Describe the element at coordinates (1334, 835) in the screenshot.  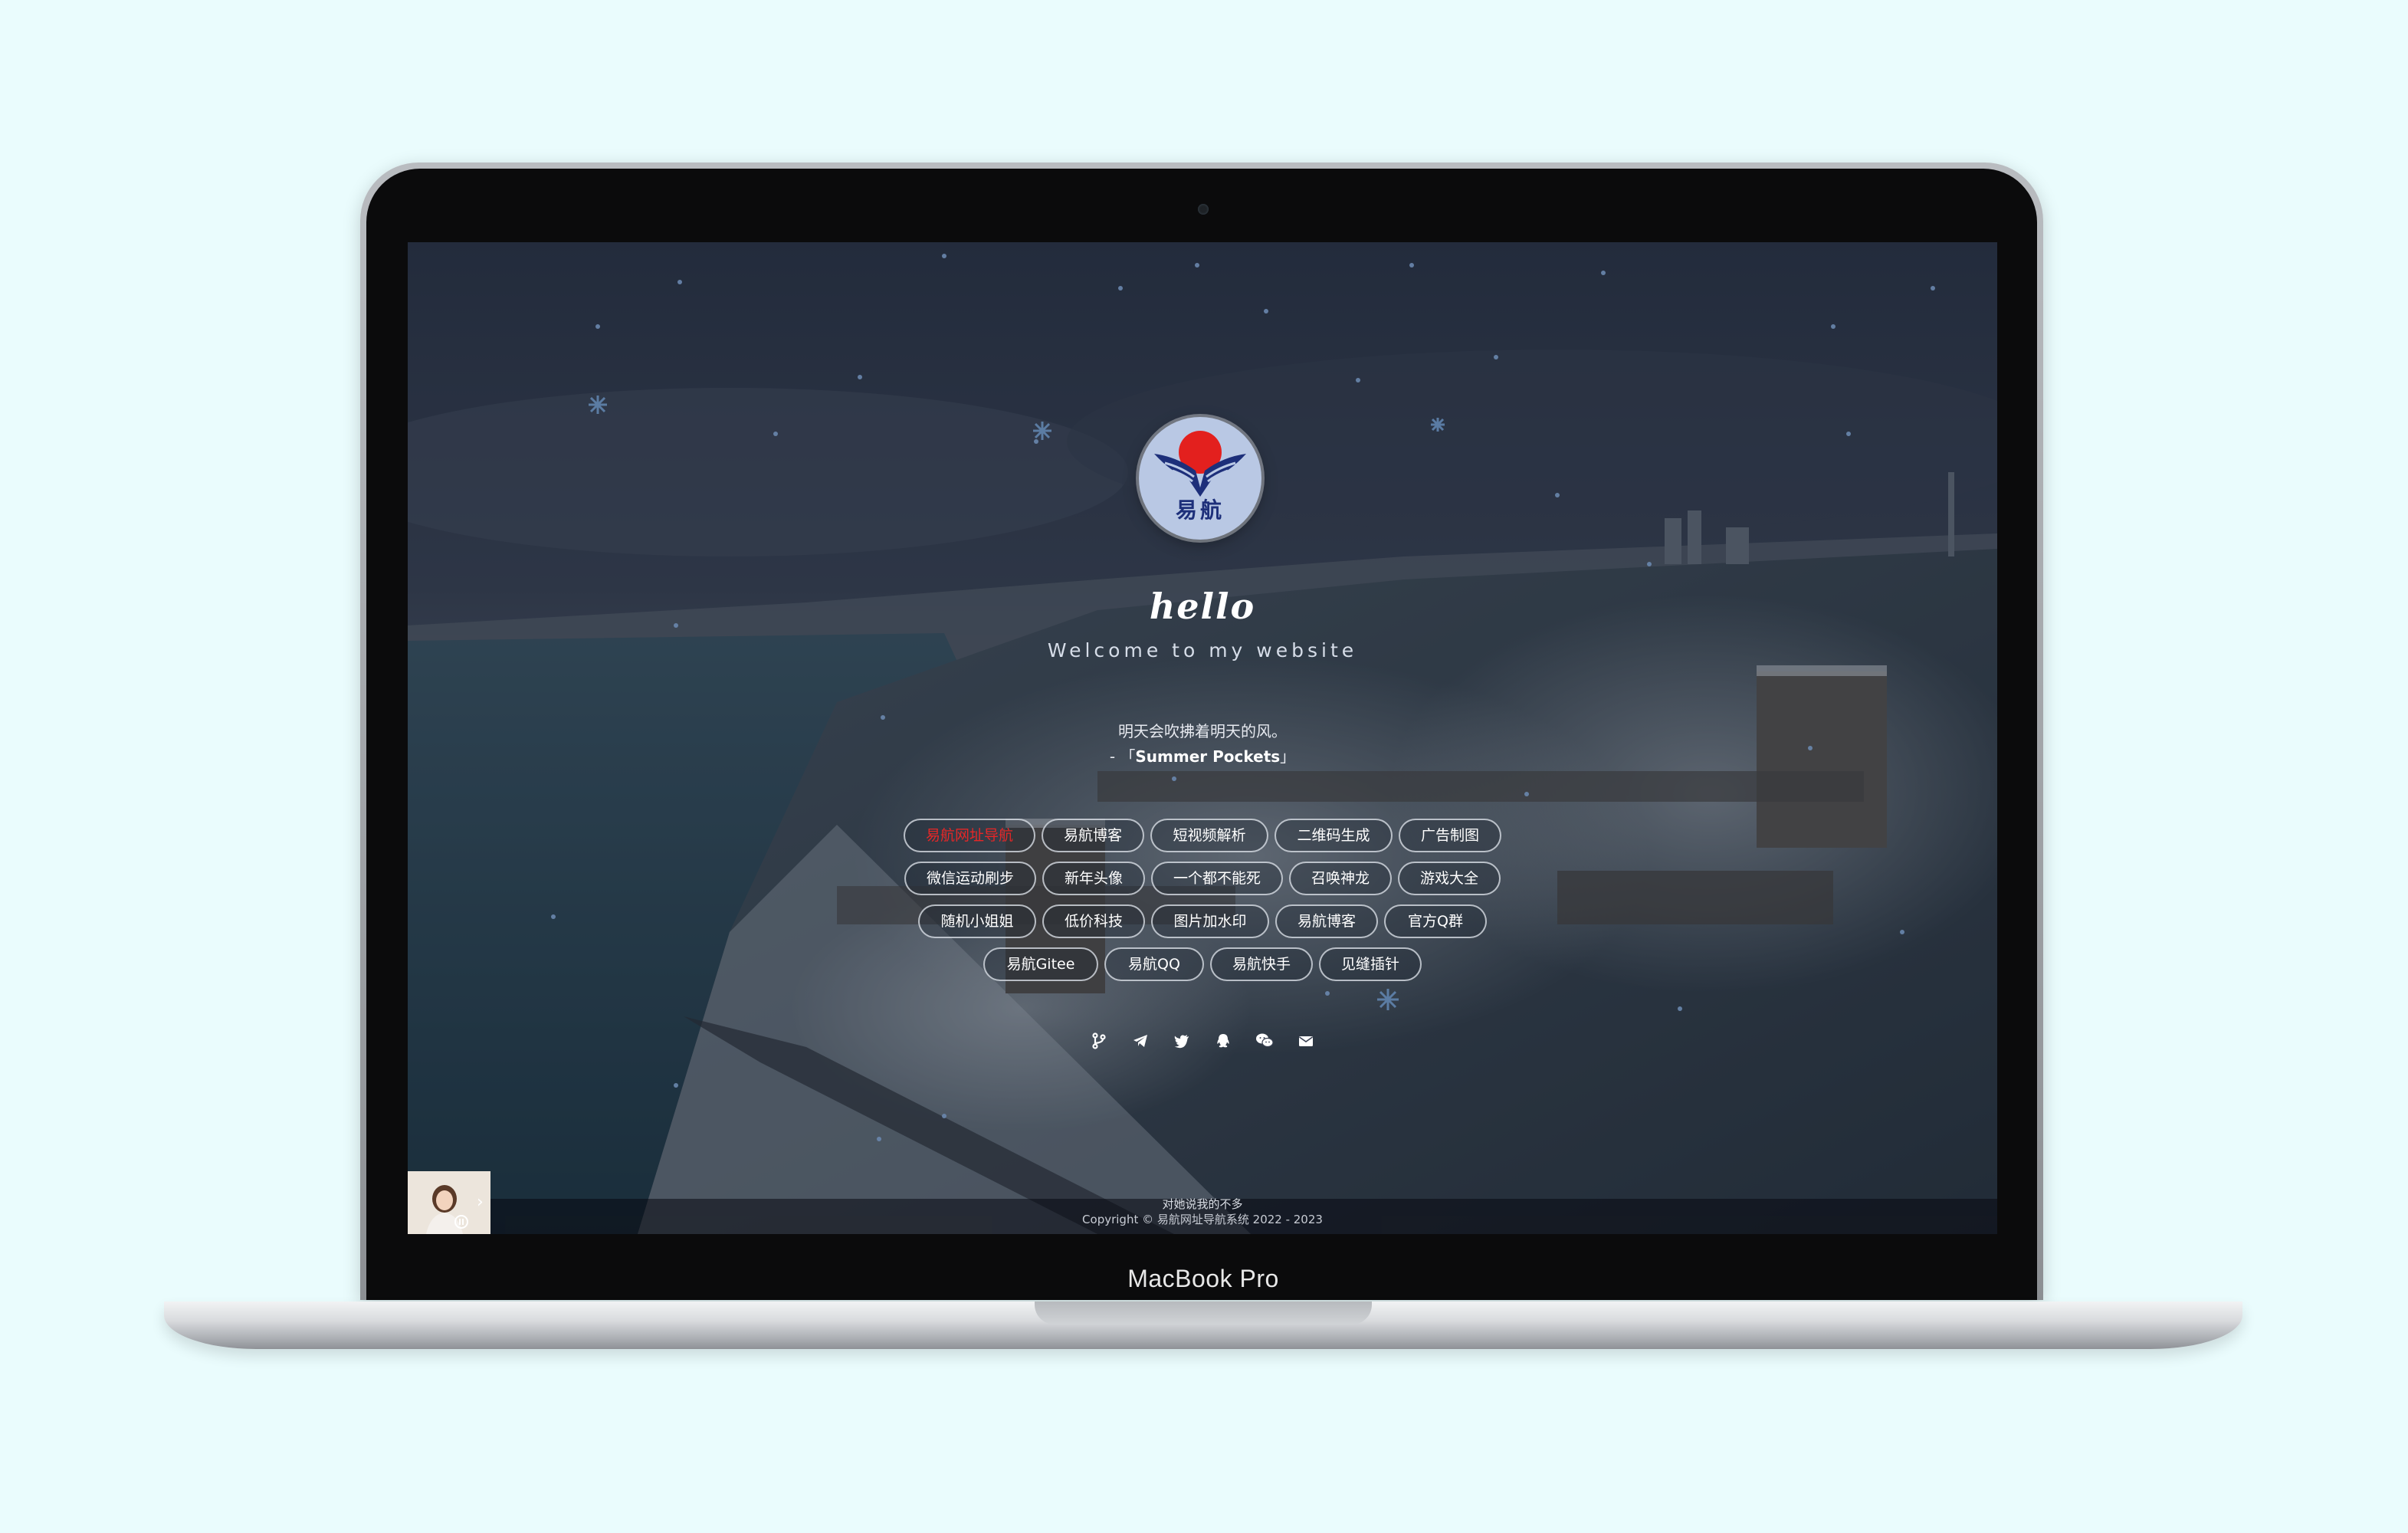
I see `link-button: 二维码生成` at that location.